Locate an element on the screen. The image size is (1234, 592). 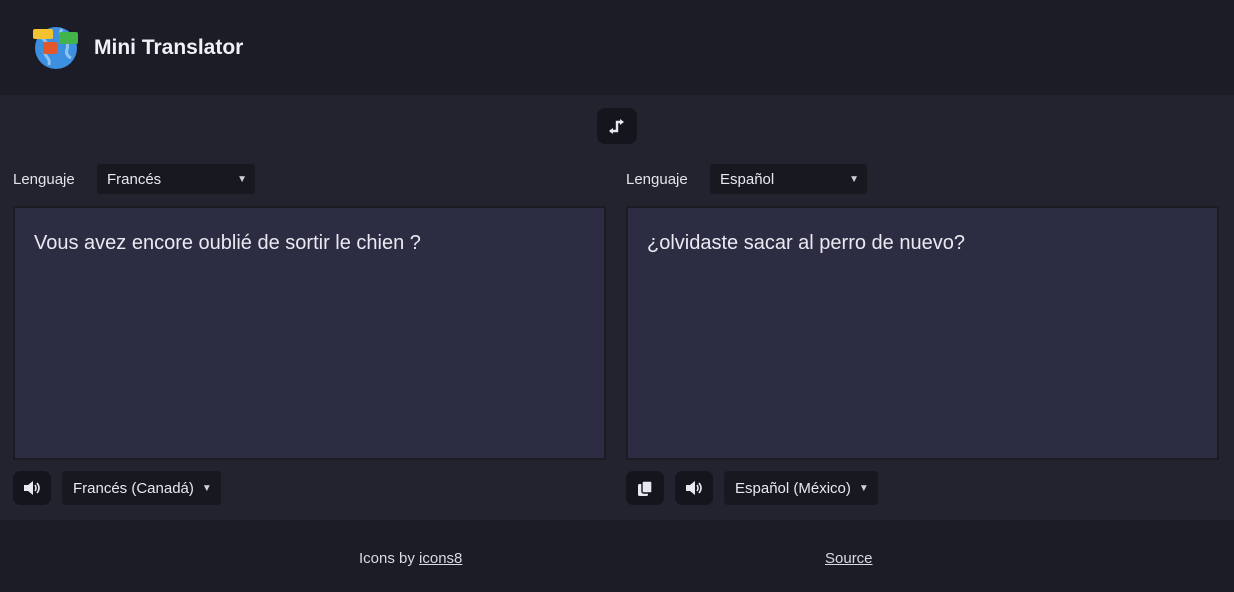
source-voice-value: Francés (Canadá) is located at coordinates (133, 488).